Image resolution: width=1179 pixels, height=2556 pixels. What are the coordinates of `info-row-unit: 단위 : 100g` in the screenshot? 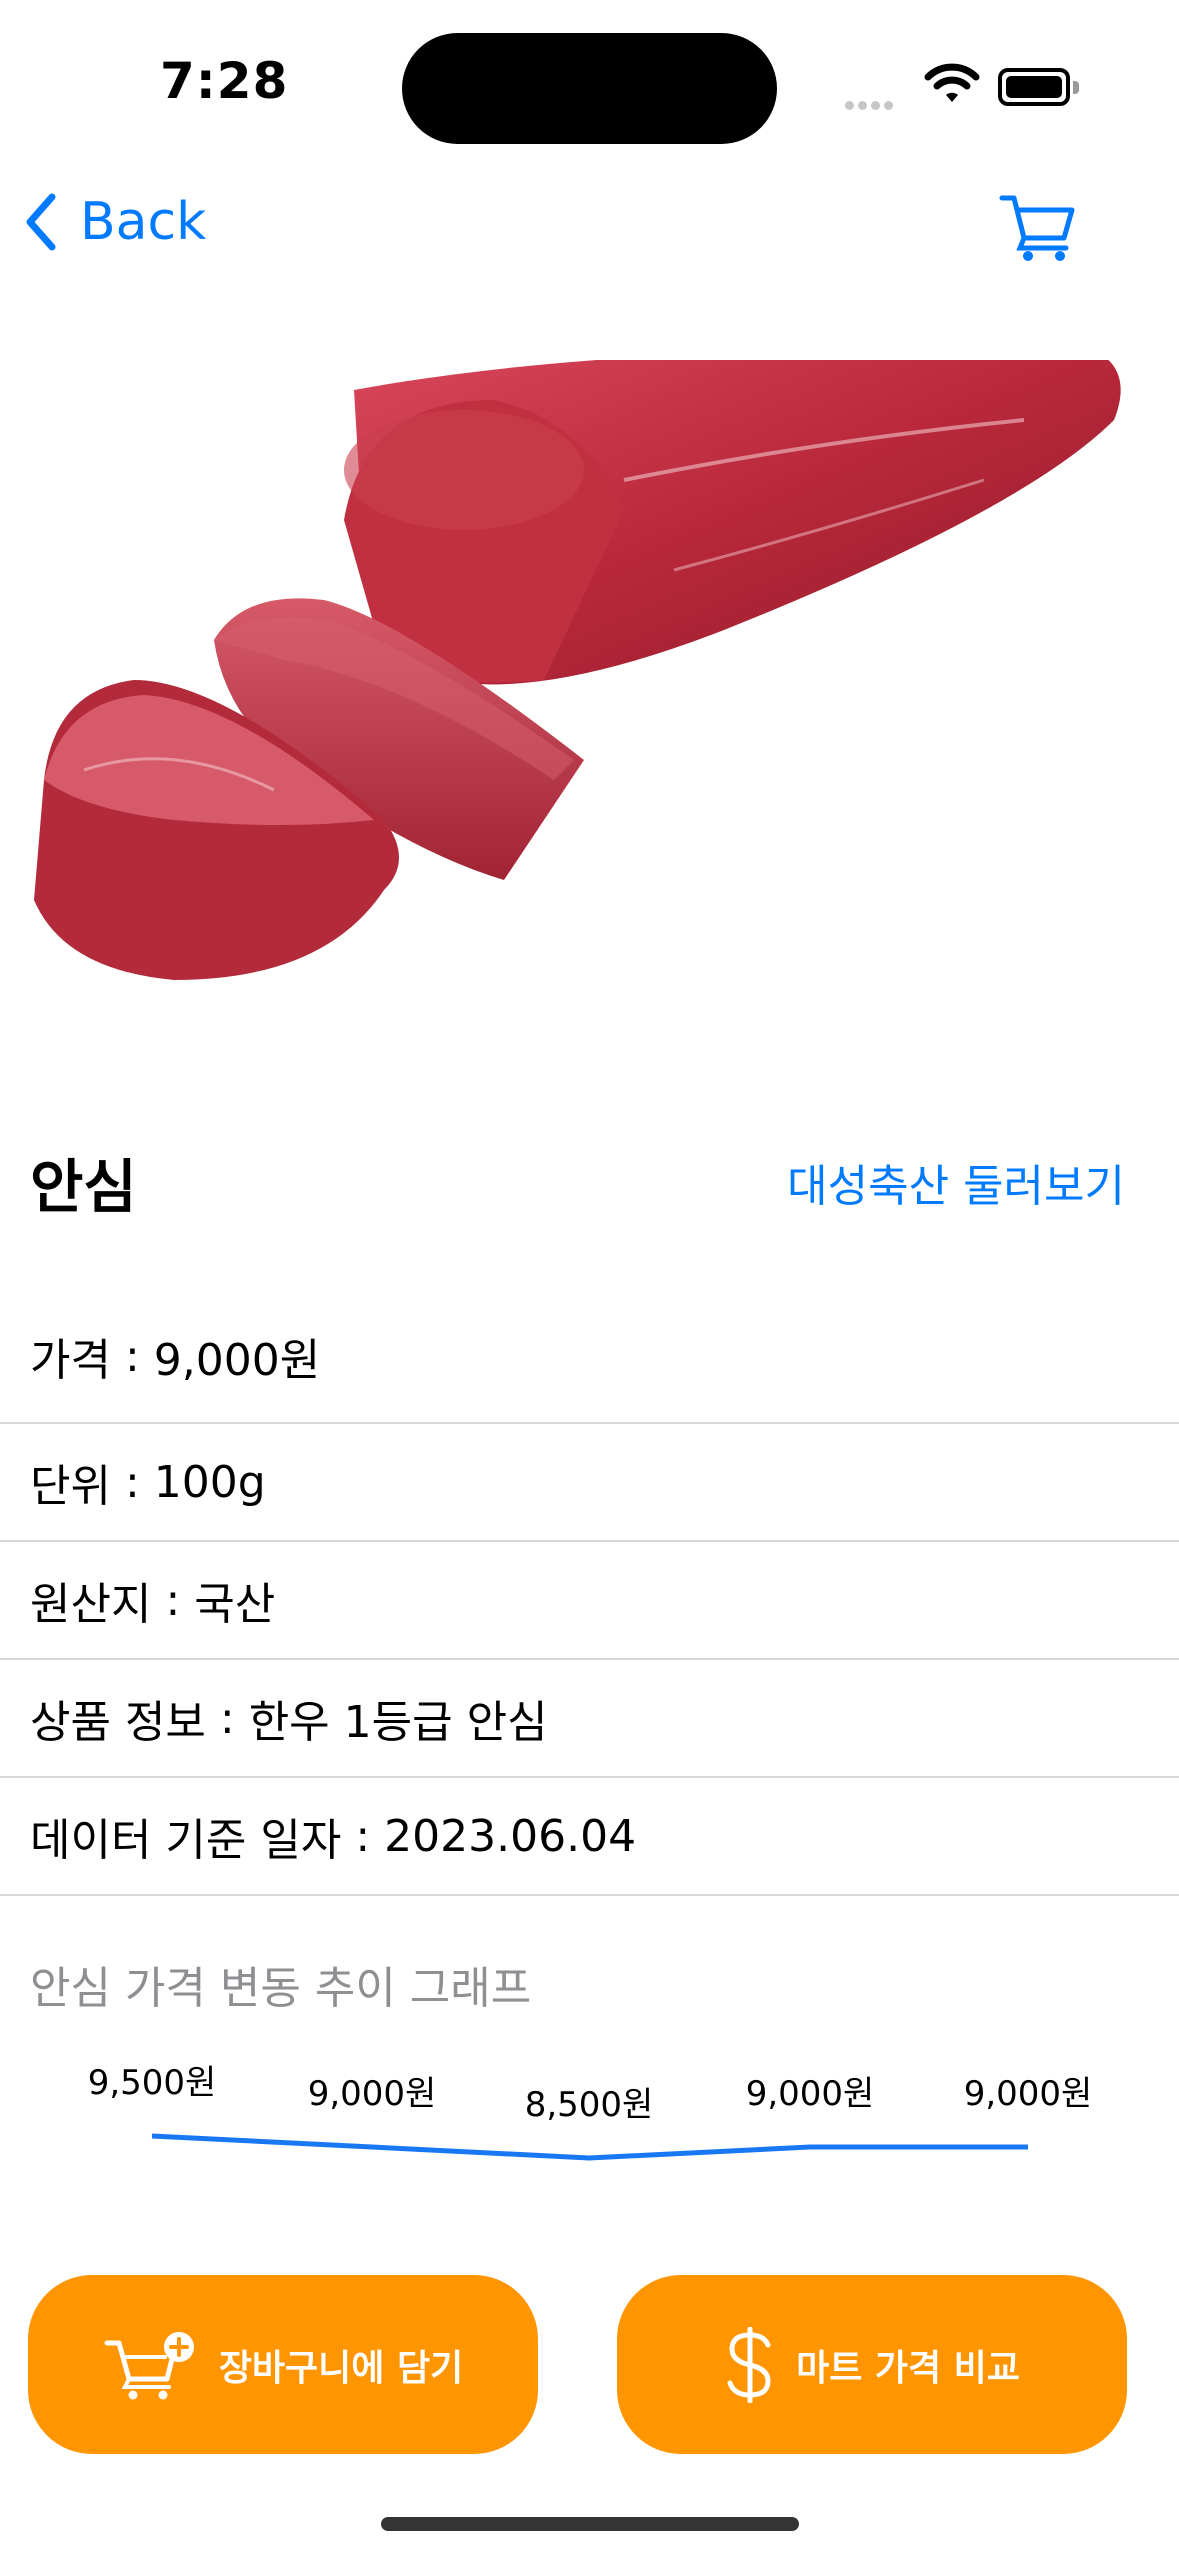 It's located at (589, 1483).